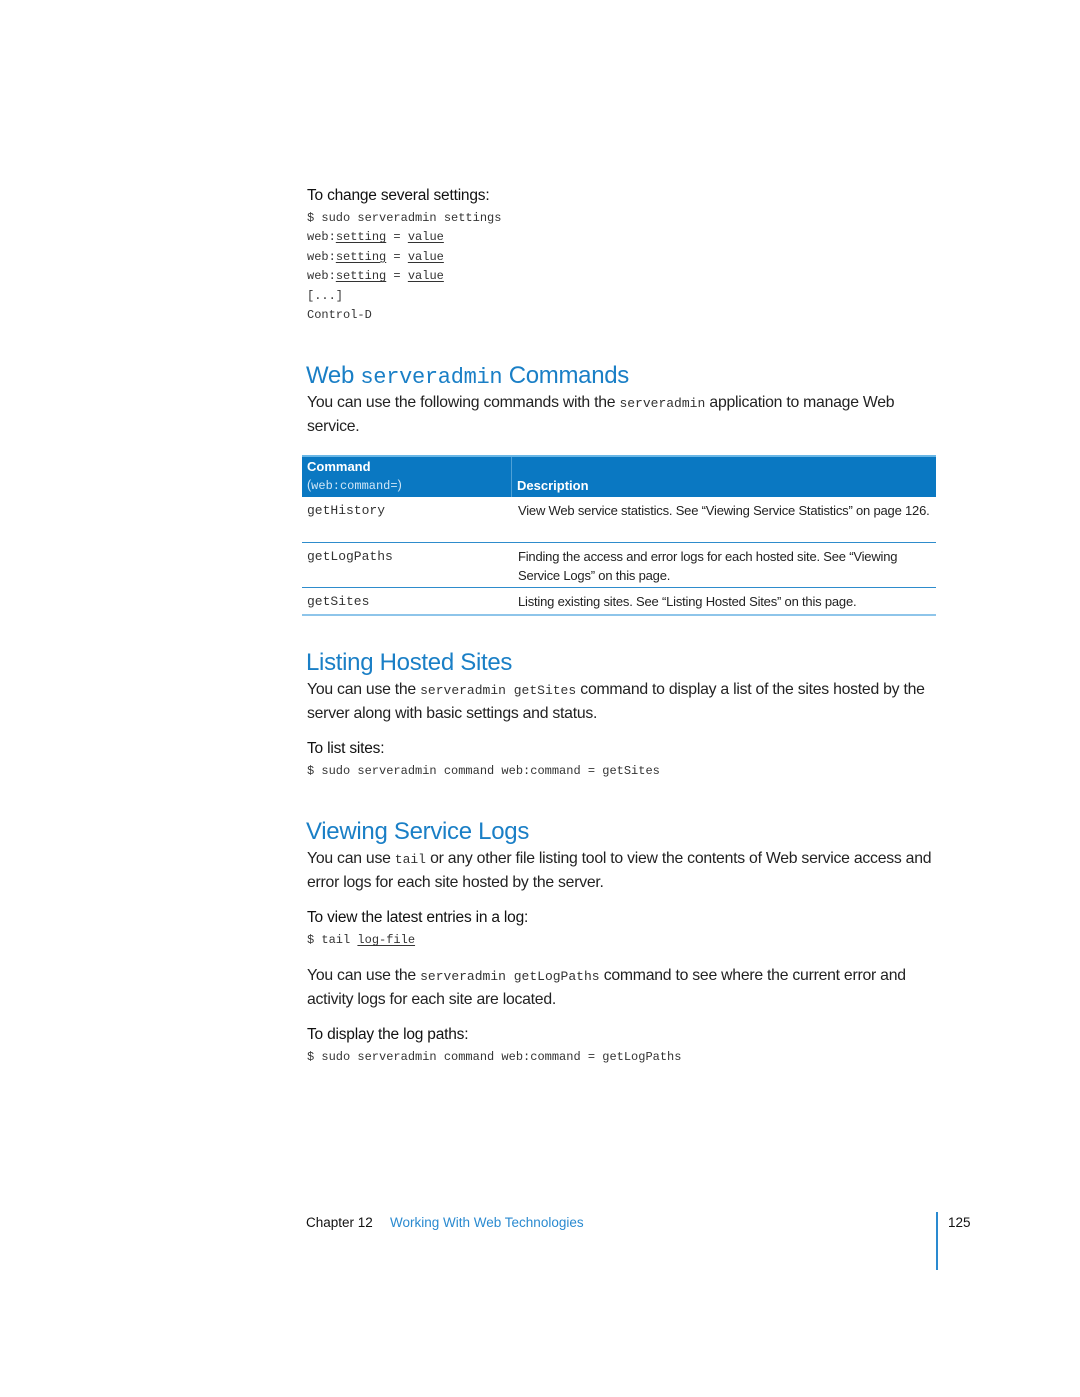 This screenshot has height=1397, width=1080. Describe the element at coordinates (959, 1222) in the screenshot. I see `page-number: 125` at that location.